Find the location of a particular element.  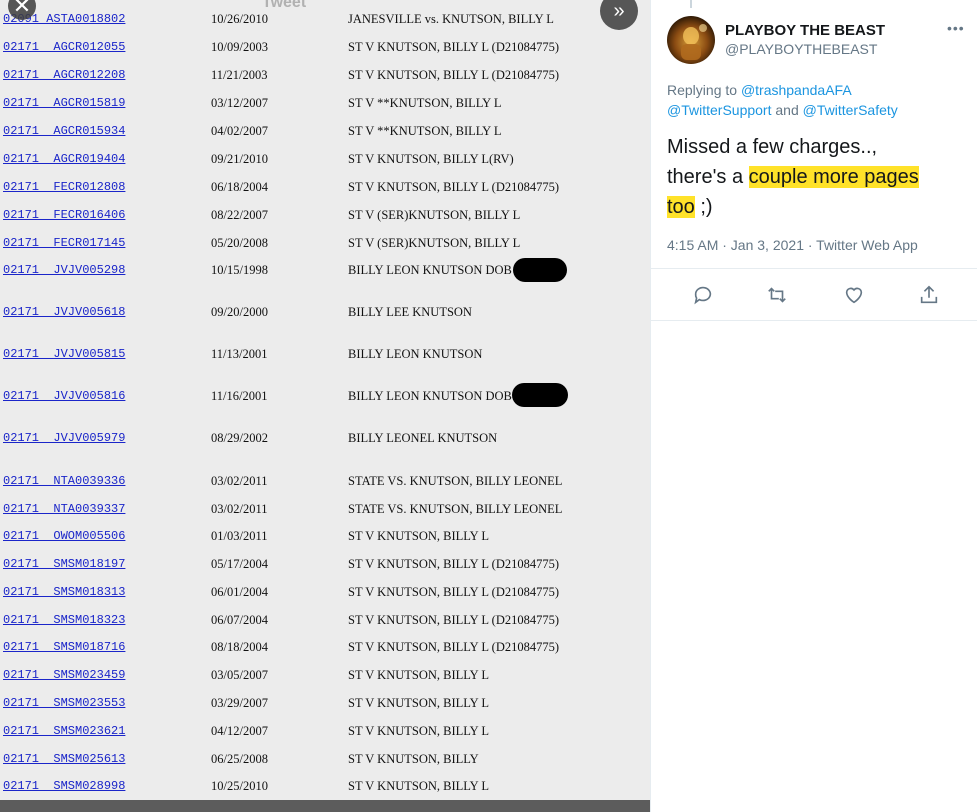

case-number-link: 02171 NTA0039337 is located at coordinates (64, 509).